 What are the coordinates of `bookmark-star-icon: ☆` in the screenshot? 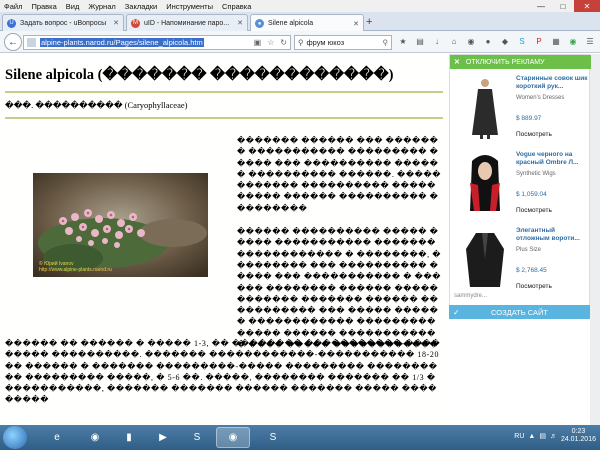 It's located at (270, 42).